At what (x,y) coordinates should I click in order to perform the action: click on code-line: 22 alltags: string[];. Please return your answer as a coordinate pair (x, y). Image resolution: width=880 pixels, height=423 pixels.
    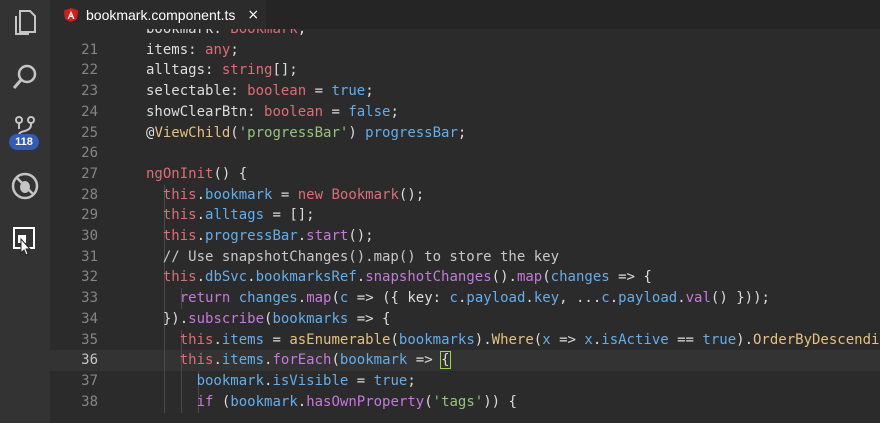
    Looking at the image, I should click on (465, 70).